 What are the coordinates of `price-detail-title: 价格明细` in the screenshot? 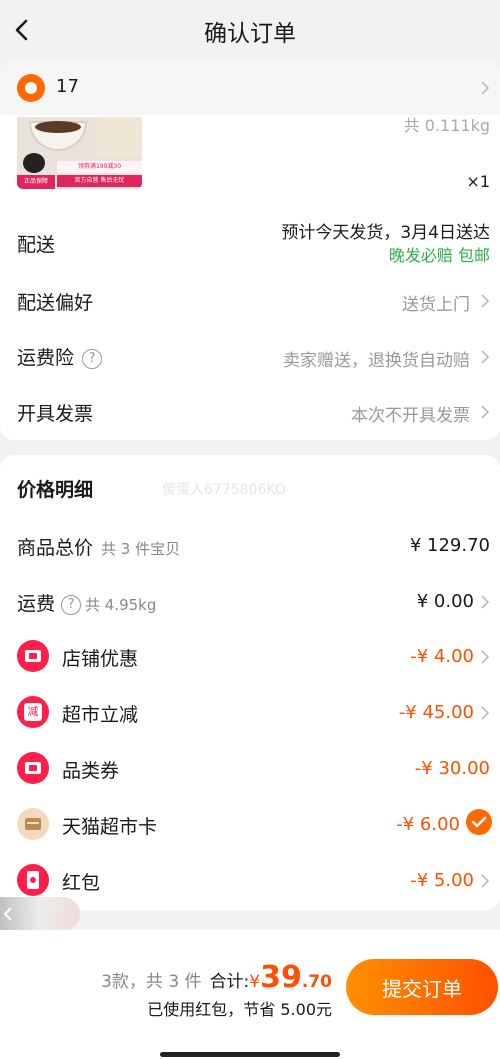 It's located at (55, 490).